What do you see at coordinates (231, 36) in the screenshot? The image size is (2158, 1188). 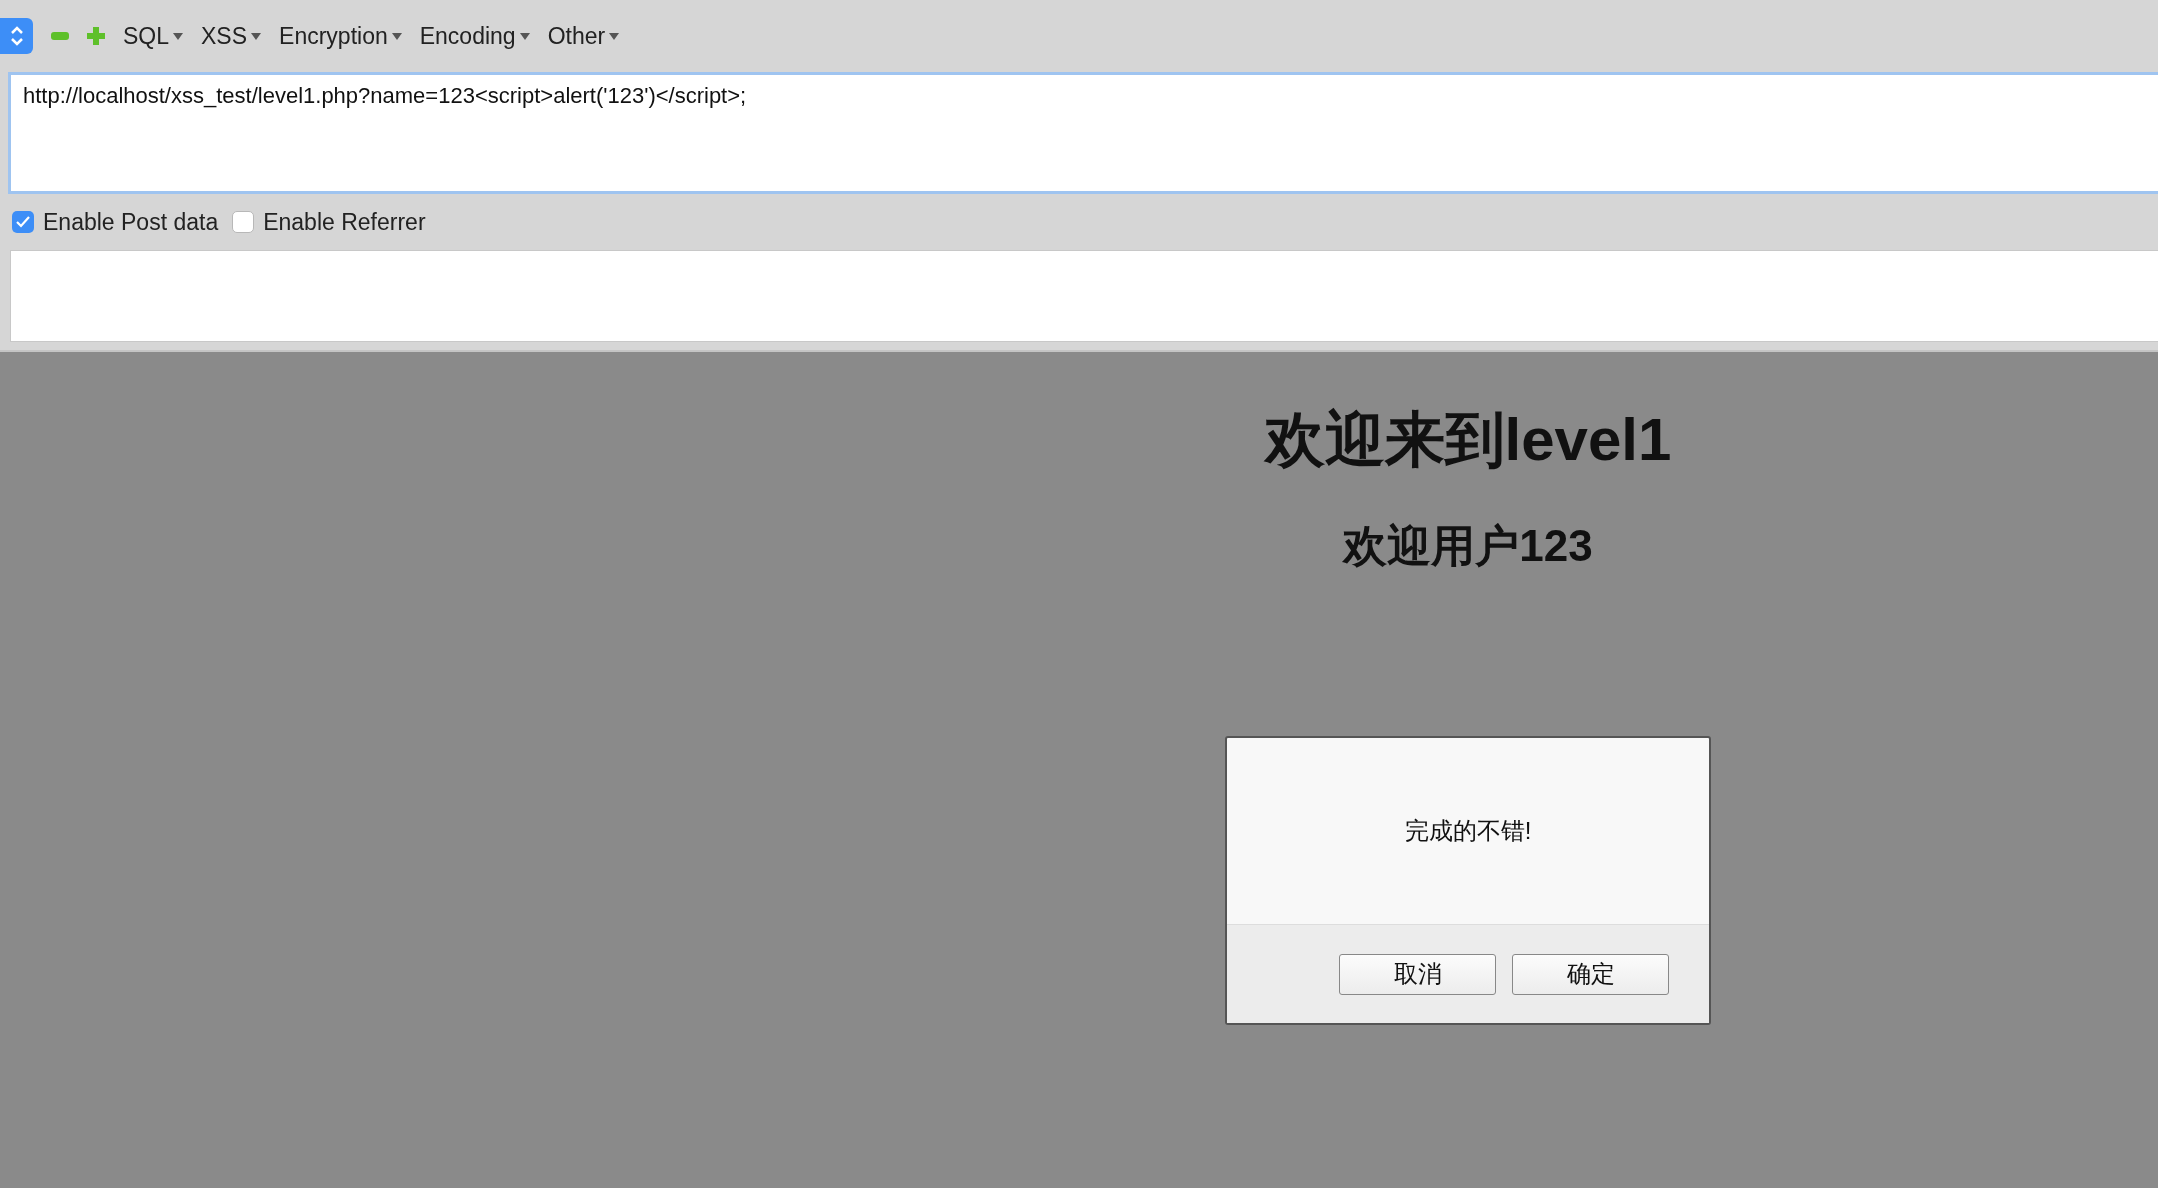 I see `menu-dropdown: XSS` at bounding box center [231, 36].